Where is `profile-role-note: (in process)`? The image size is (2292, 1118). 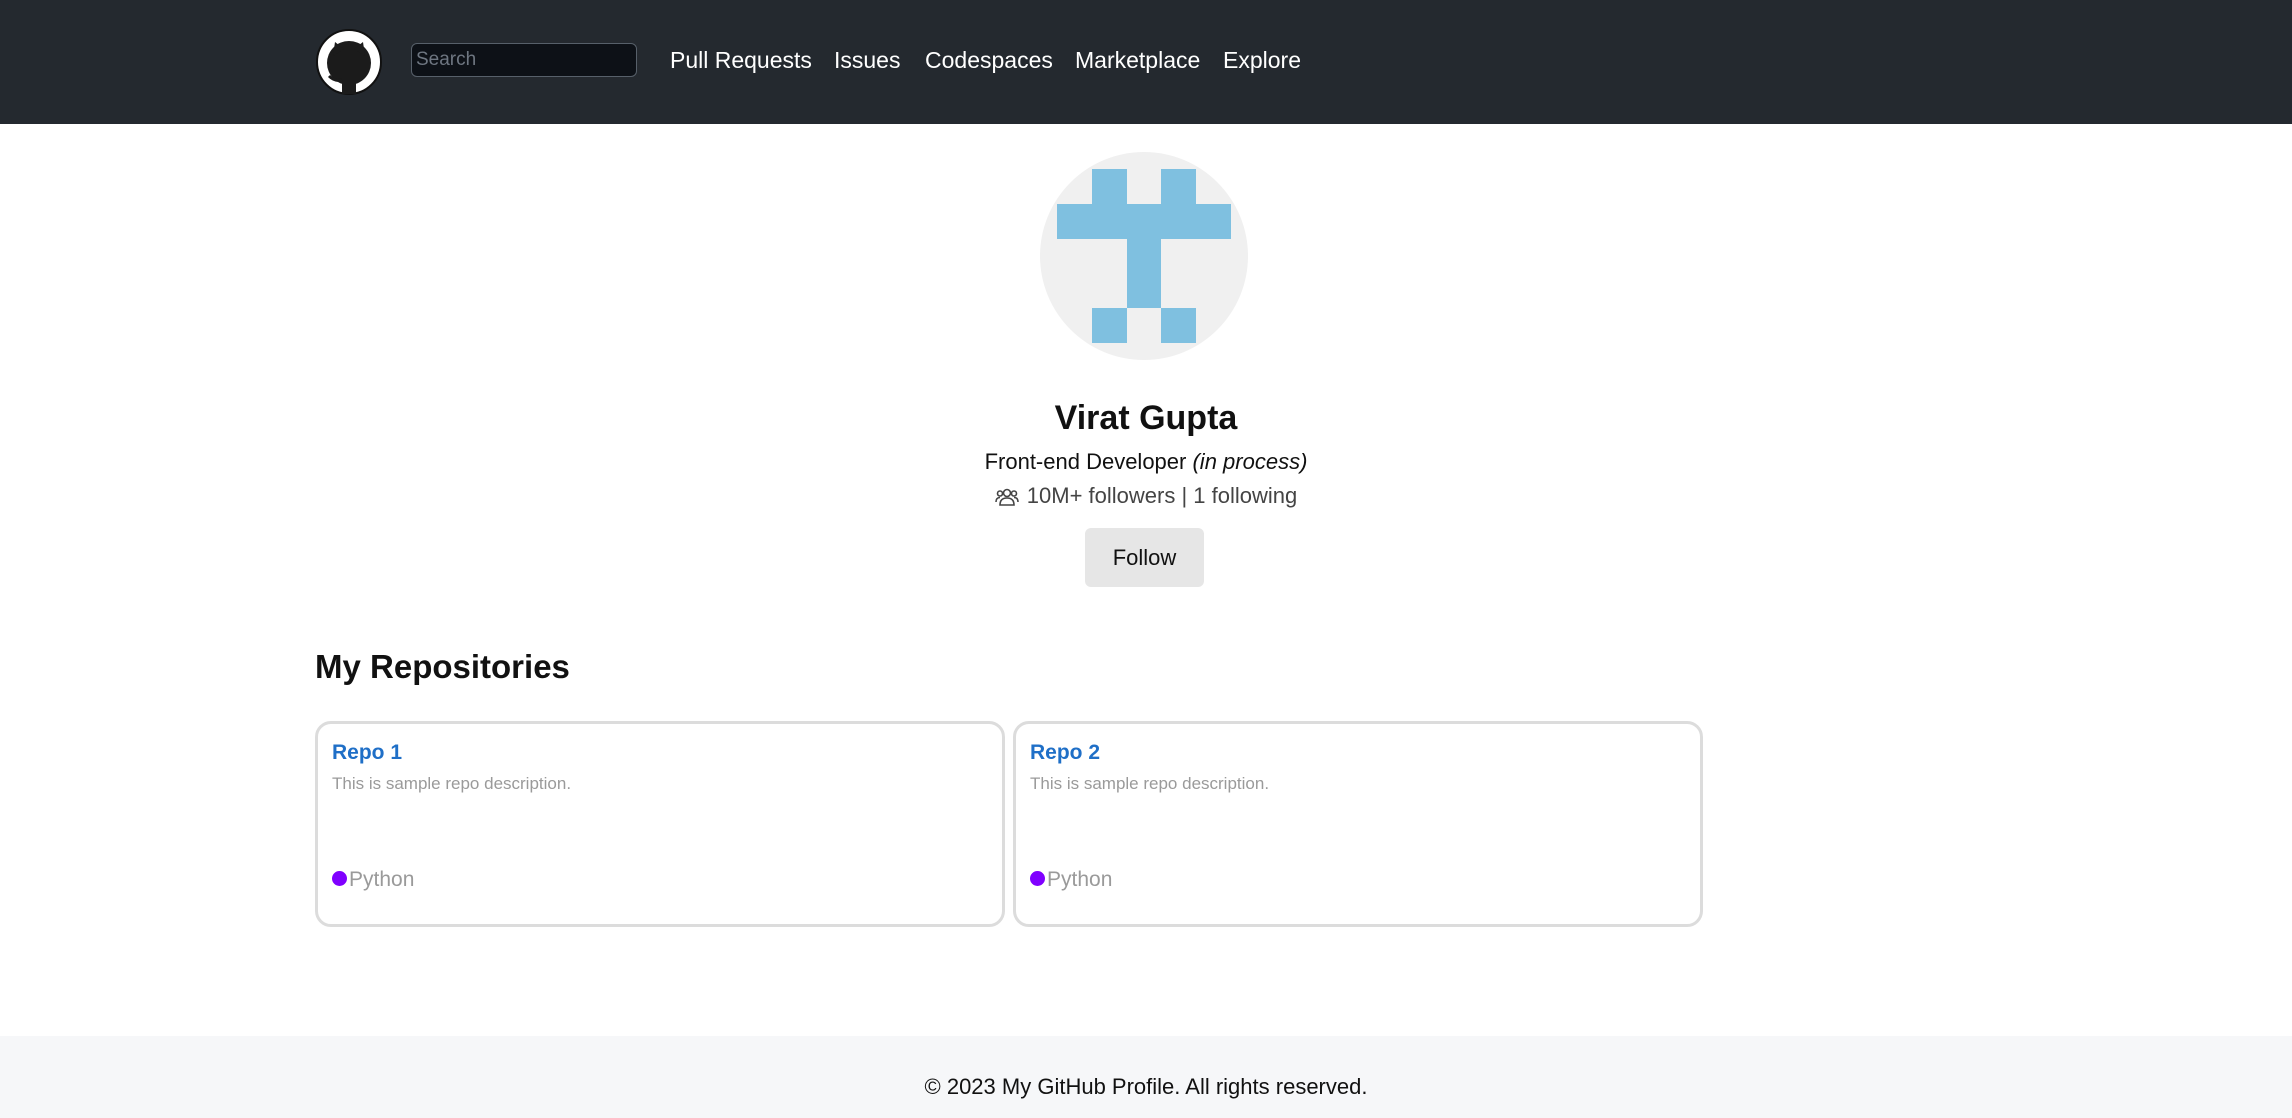 profile-role-note: (in process) is located at coordinates (1250, 461).